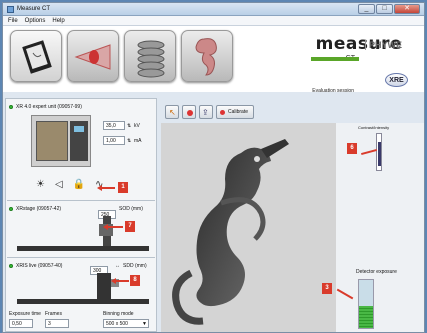 Image resolution: width=427 pixels, height=333 pixels. Describe the element at coordinates (57, 323) in the screenshot. I see `frames-input: 3` at that location.